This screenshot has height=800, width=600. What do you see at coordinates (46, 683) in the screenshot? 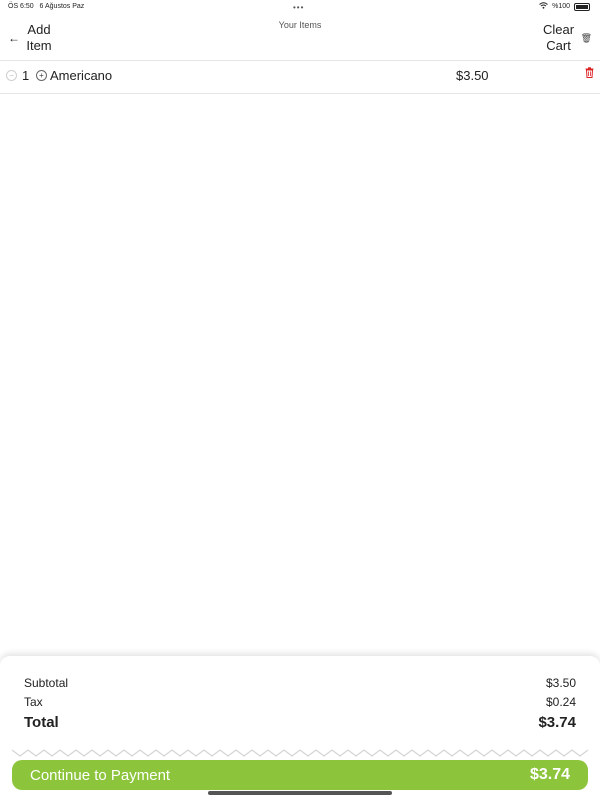
I see `subtotal-label: Subtotal` at bounding box center [46, 683].